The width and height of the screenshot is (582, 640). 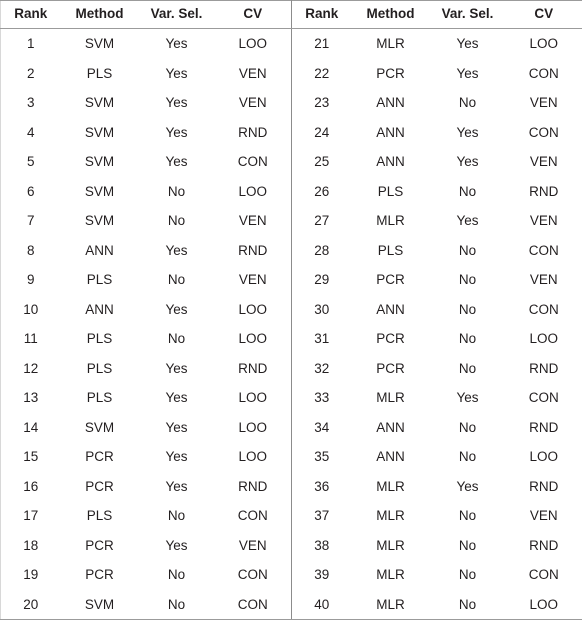 I want to click on cell-cv-right: VEN, so click(x=543, y=162).